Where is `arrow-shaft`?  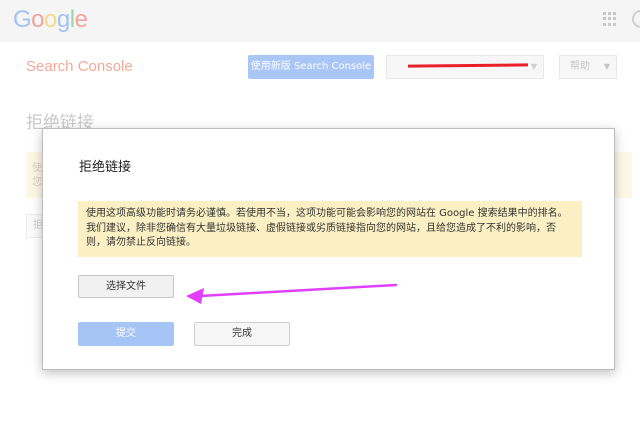
arrow-shaft is located at coordinates (298, 290).